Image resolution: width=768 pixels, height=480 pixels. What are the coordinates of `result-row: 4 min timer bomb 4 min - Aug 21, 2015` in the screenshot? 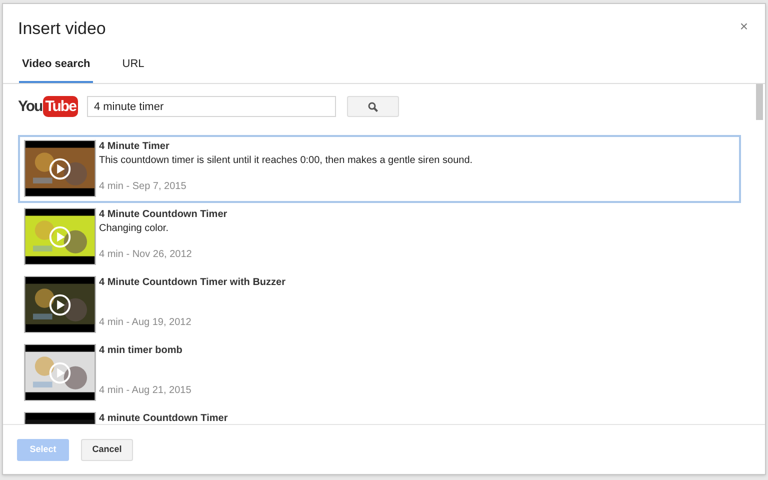 It's located at (379, 373).